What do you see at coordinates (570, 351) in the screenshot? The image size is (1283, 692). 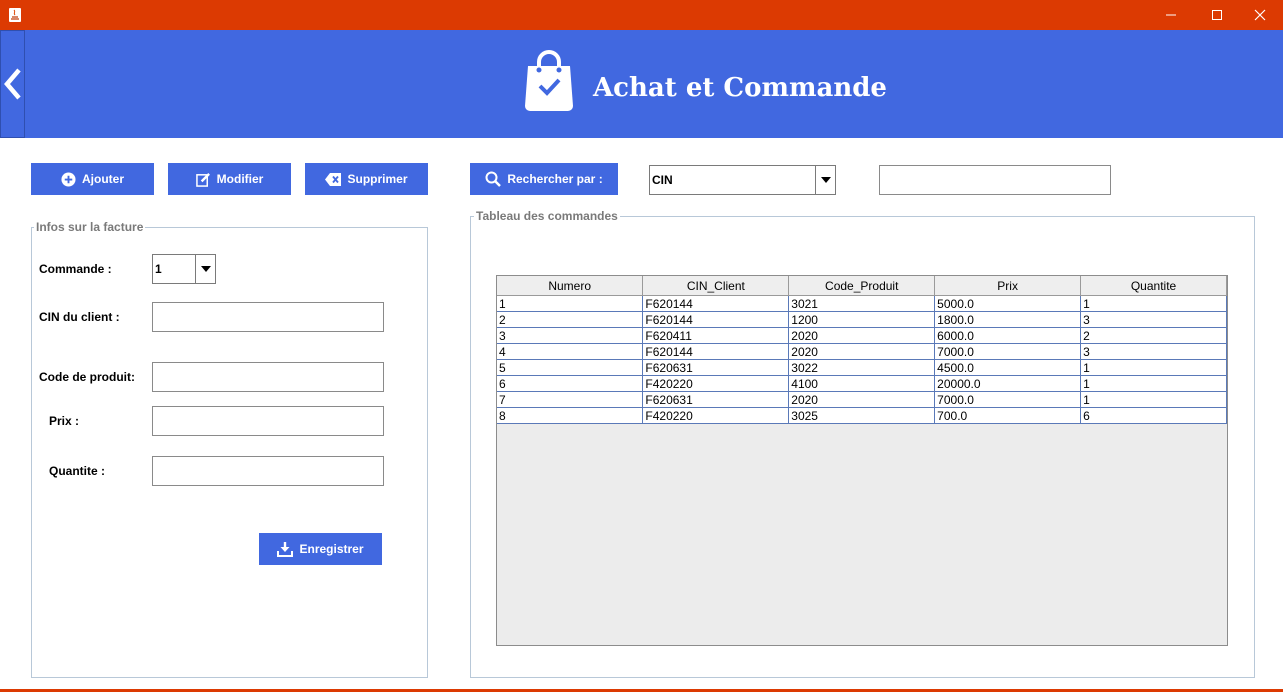 I see `table-cell: 4` at bounding box center [570, 351].